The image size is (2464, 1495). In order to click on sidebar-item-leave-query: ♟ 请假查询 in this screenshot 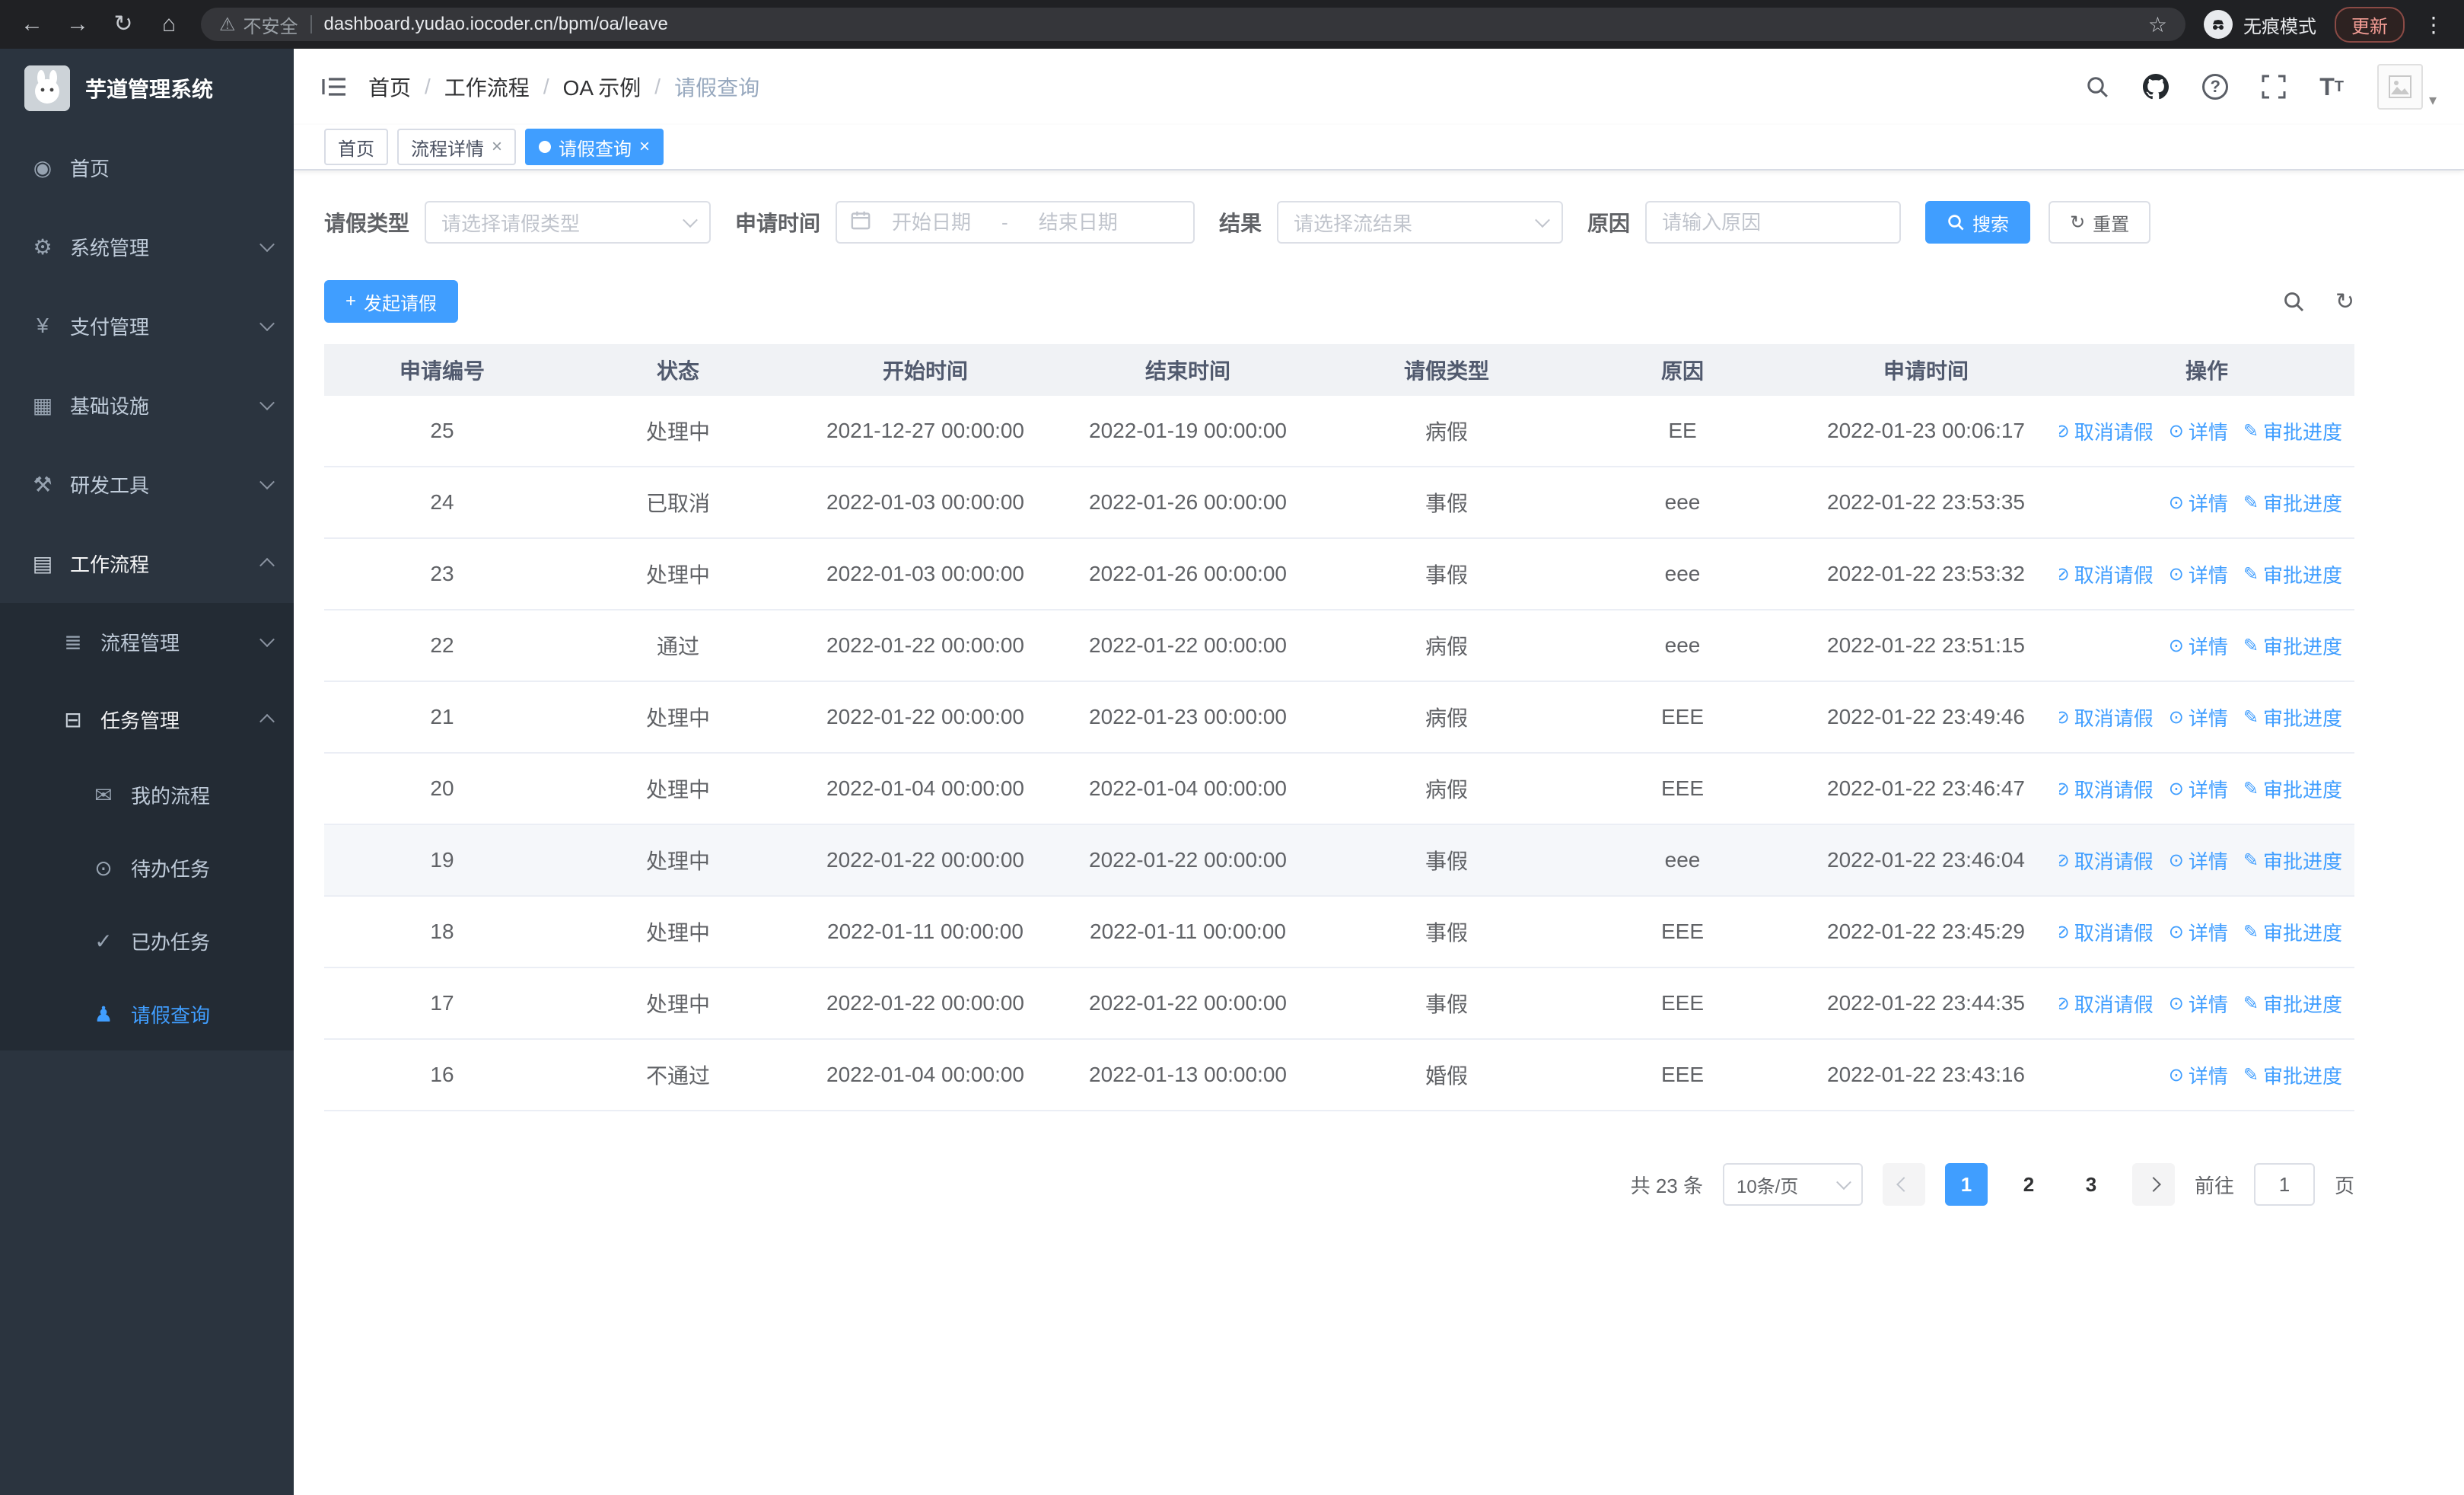, I will do `click(147, 1013)`.